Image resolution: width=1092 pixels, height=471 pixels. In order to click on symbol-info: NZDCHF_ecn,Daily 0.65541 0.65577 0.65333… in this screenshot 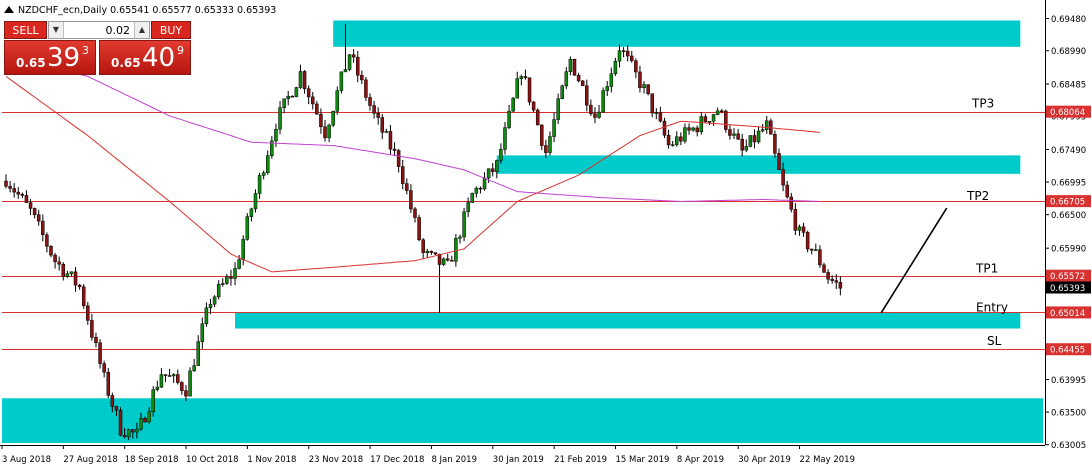, I will do `click(147, 10)`.